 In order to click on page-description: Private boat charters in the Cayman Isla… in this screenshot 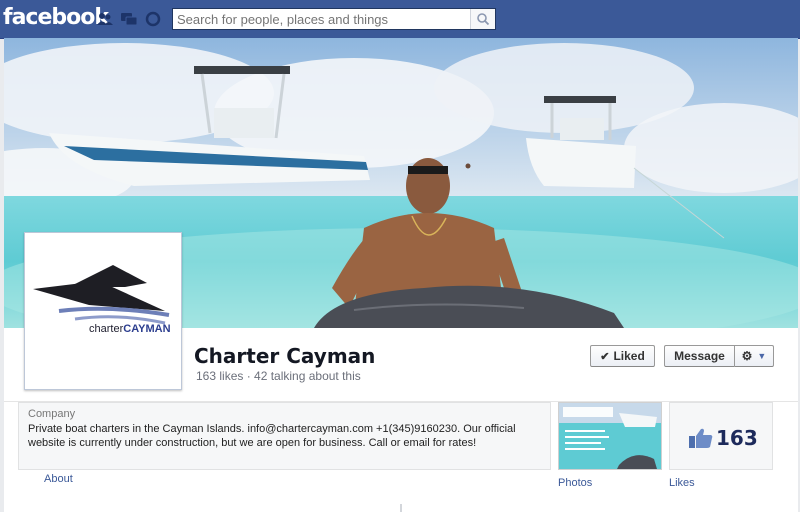, I will do `click(272, 436)`.